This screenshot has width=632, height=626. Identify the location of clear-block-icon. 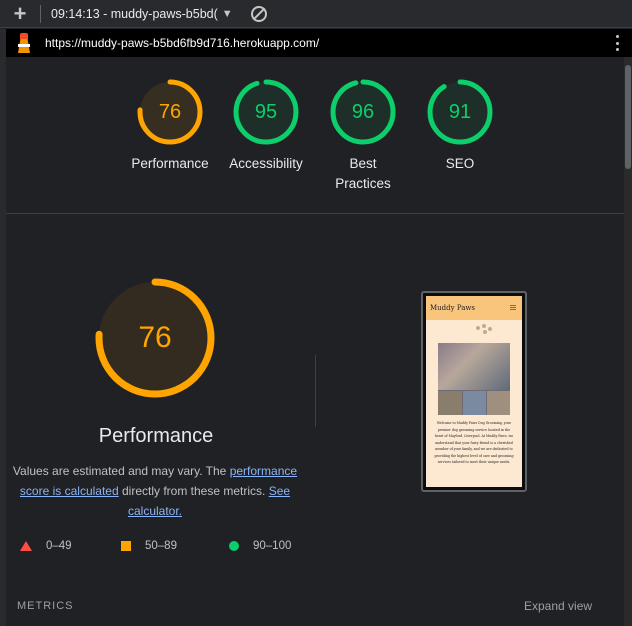
(258, 13).